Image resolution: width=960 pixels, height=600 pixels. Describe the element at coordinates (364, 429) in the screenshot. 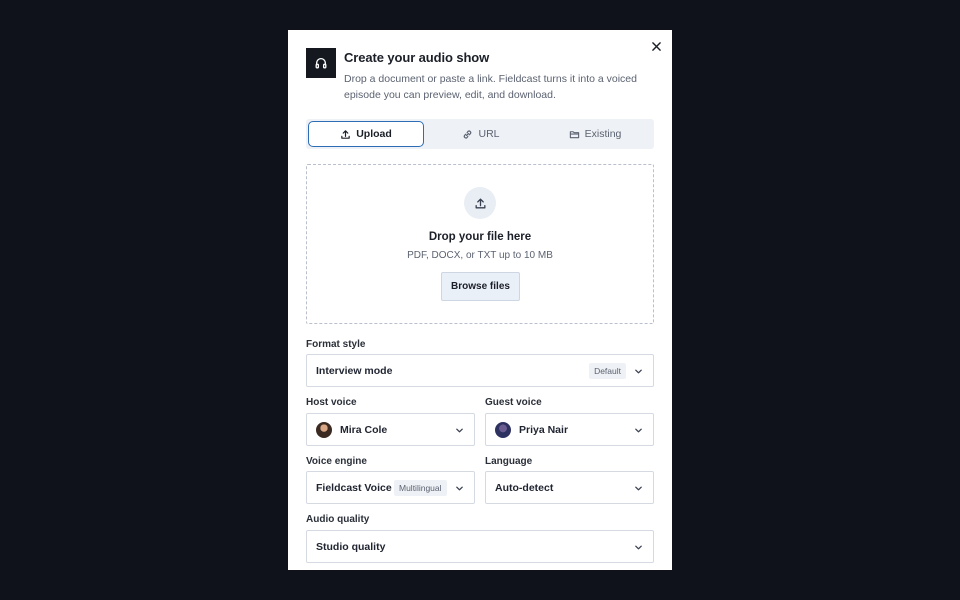

I see `host-voice-value: Mira Cole` at that location.